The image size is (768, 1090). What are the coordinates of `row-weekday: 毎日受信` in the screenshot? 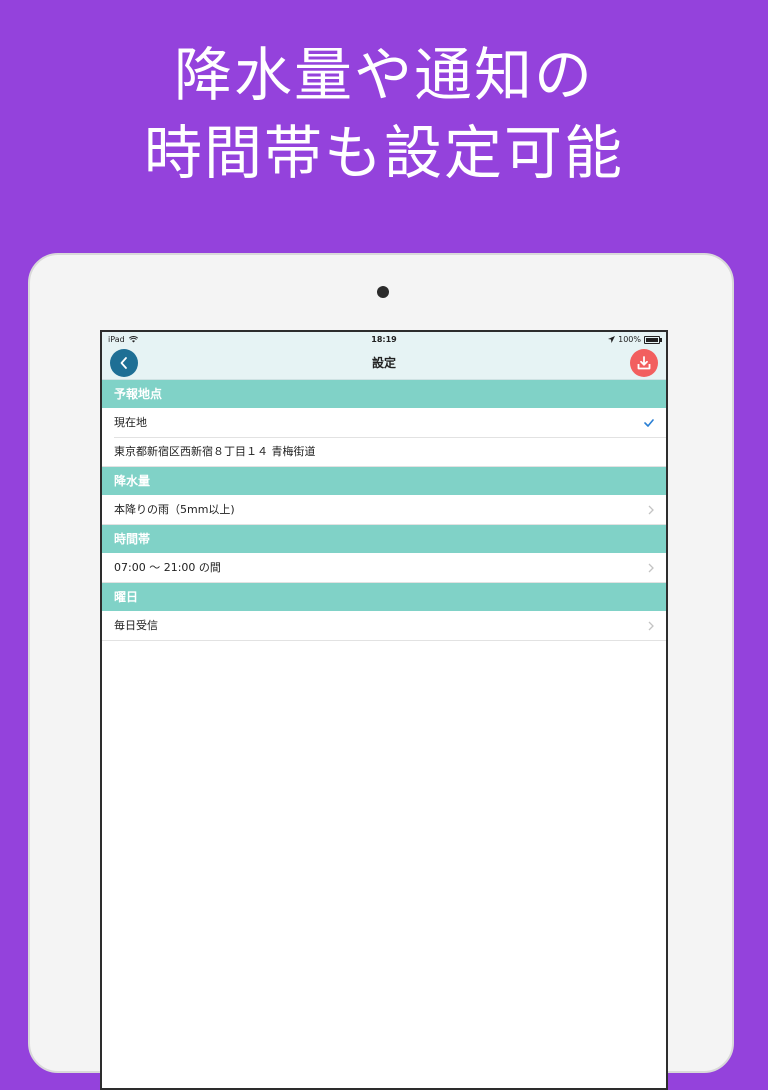 It's located at (384, 626).